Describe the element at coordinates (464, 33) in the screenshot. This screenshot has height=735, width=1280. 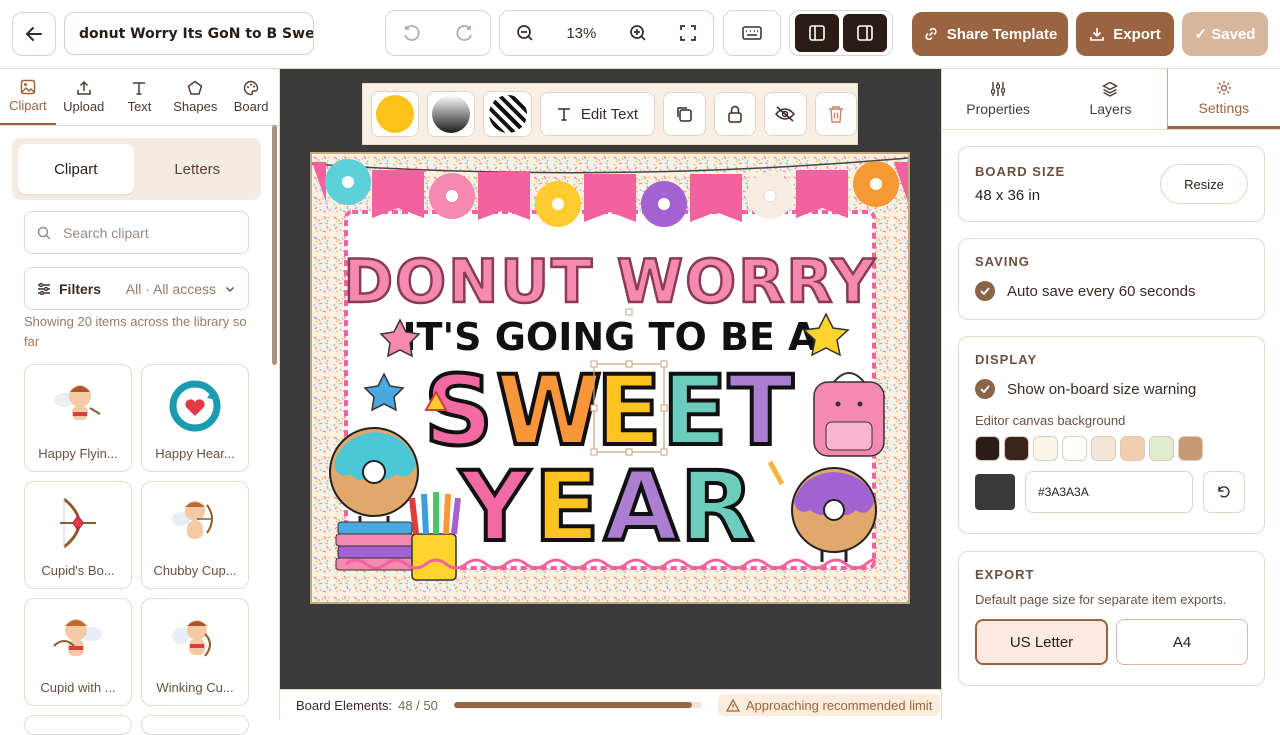
I see `redo-icon` at that location.